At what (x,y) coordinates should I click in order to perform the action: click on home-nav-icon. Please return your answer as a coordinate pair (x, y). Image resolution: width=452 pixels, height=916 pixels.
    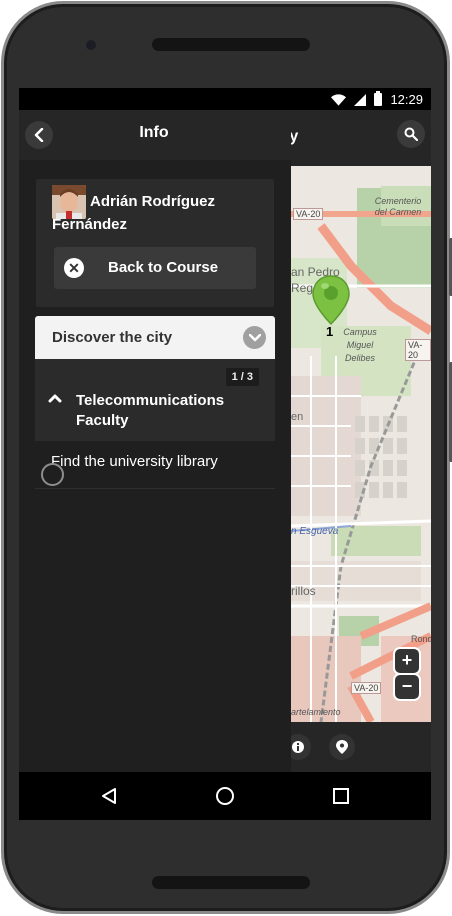
    Looking at the image, I should click on (225, 796).